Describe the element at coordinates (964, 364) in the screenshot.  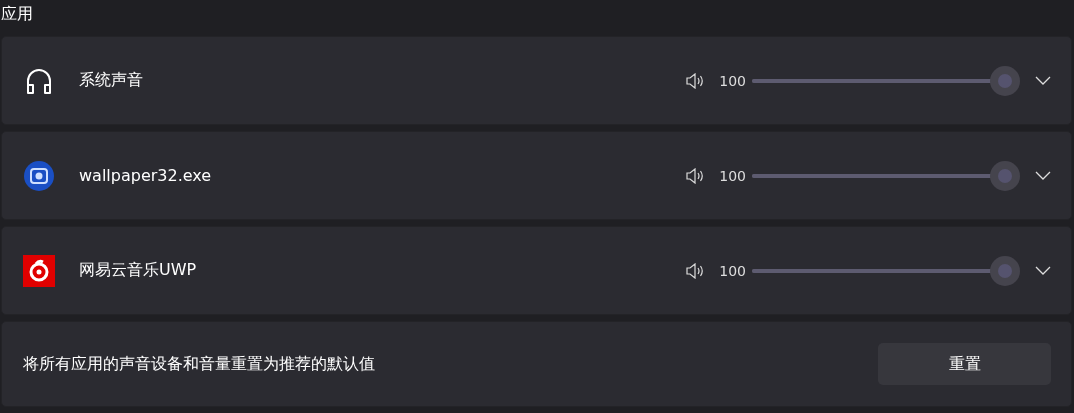
I see `reset-button: 重置` at that location.